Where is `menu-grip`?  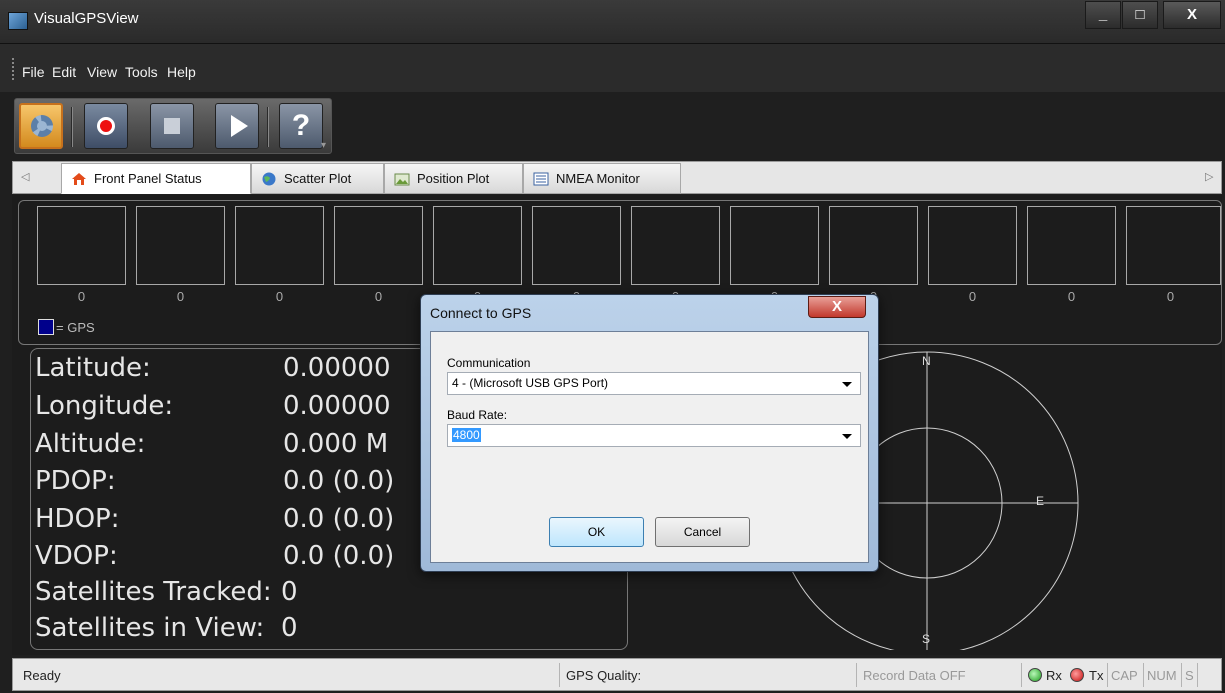
menu-grip is located at coordinates (13, 69).